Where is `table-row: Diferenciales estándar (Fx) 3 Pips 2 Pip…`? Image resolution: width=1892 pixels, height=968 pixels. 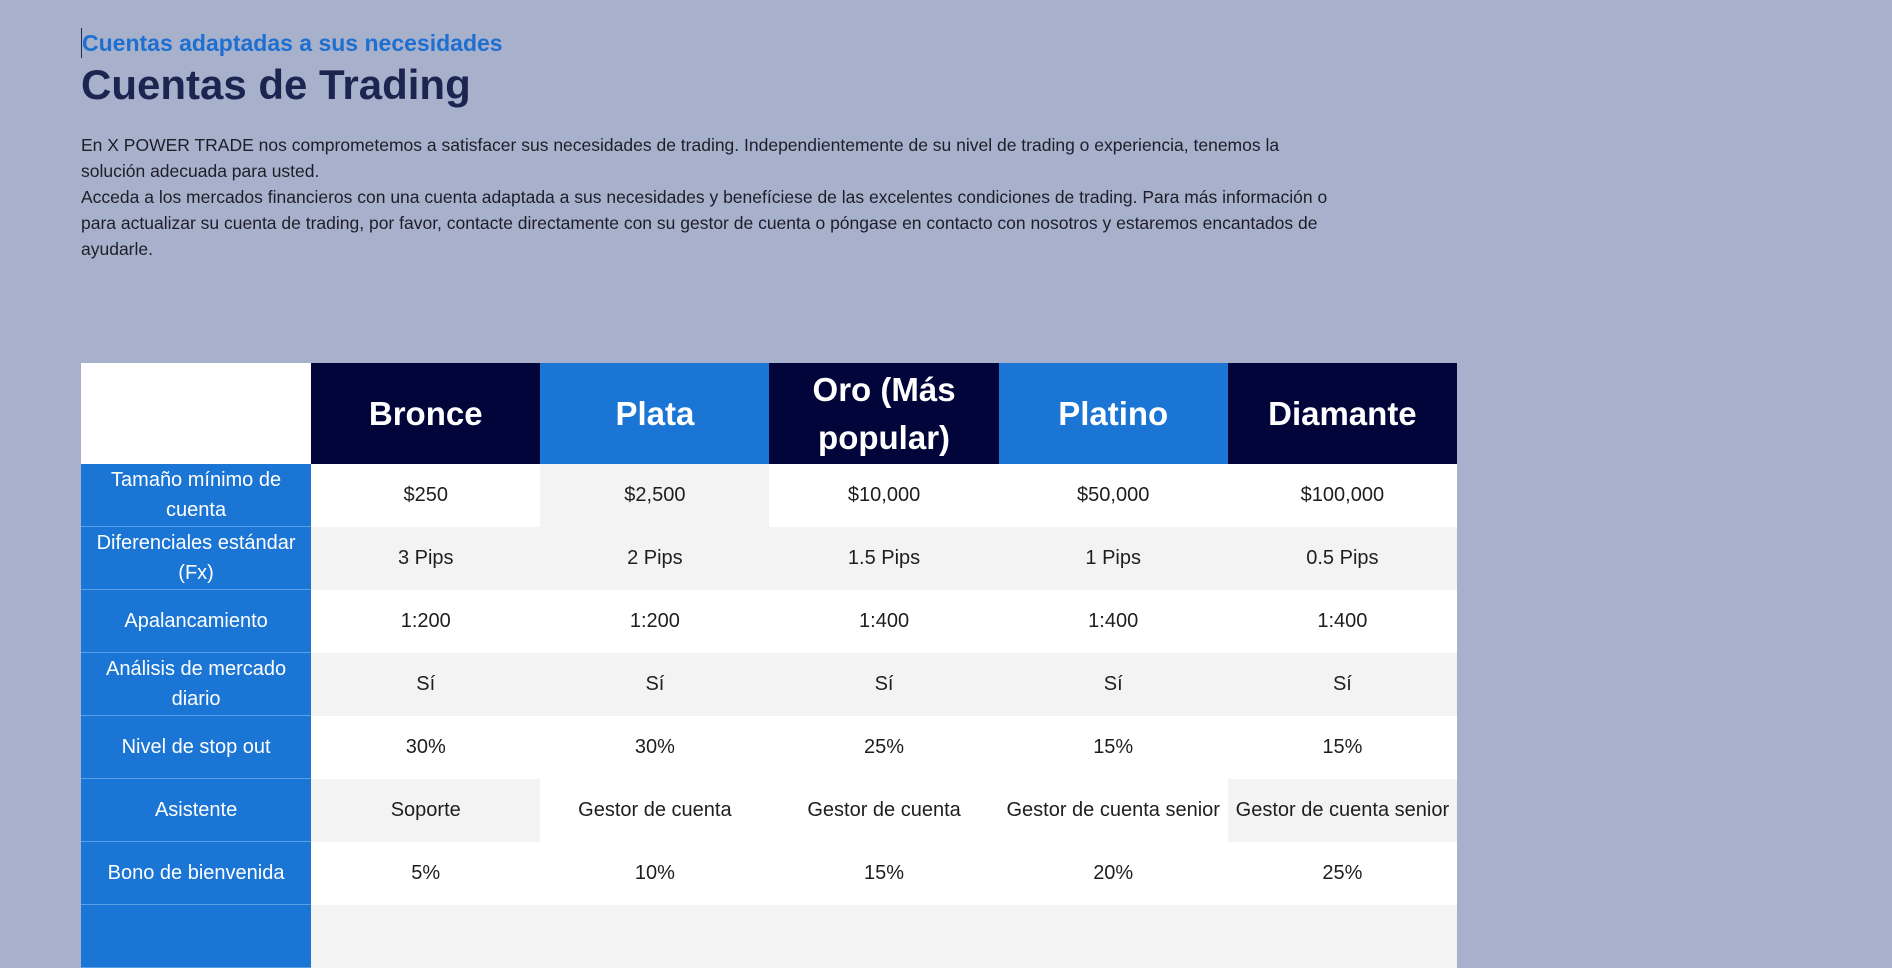 table-row: Diferenciales estándar (Fx) 3 Pips 2 Pip… is located at coordinates (769, 558).